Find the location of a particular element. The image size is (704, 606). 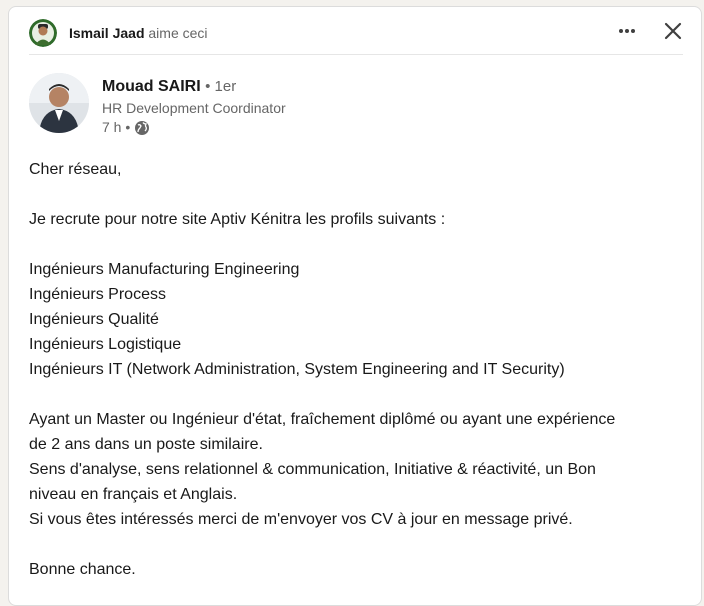

post-body-line: Ingénieurs Qualité is located at coordinates (94, 319).